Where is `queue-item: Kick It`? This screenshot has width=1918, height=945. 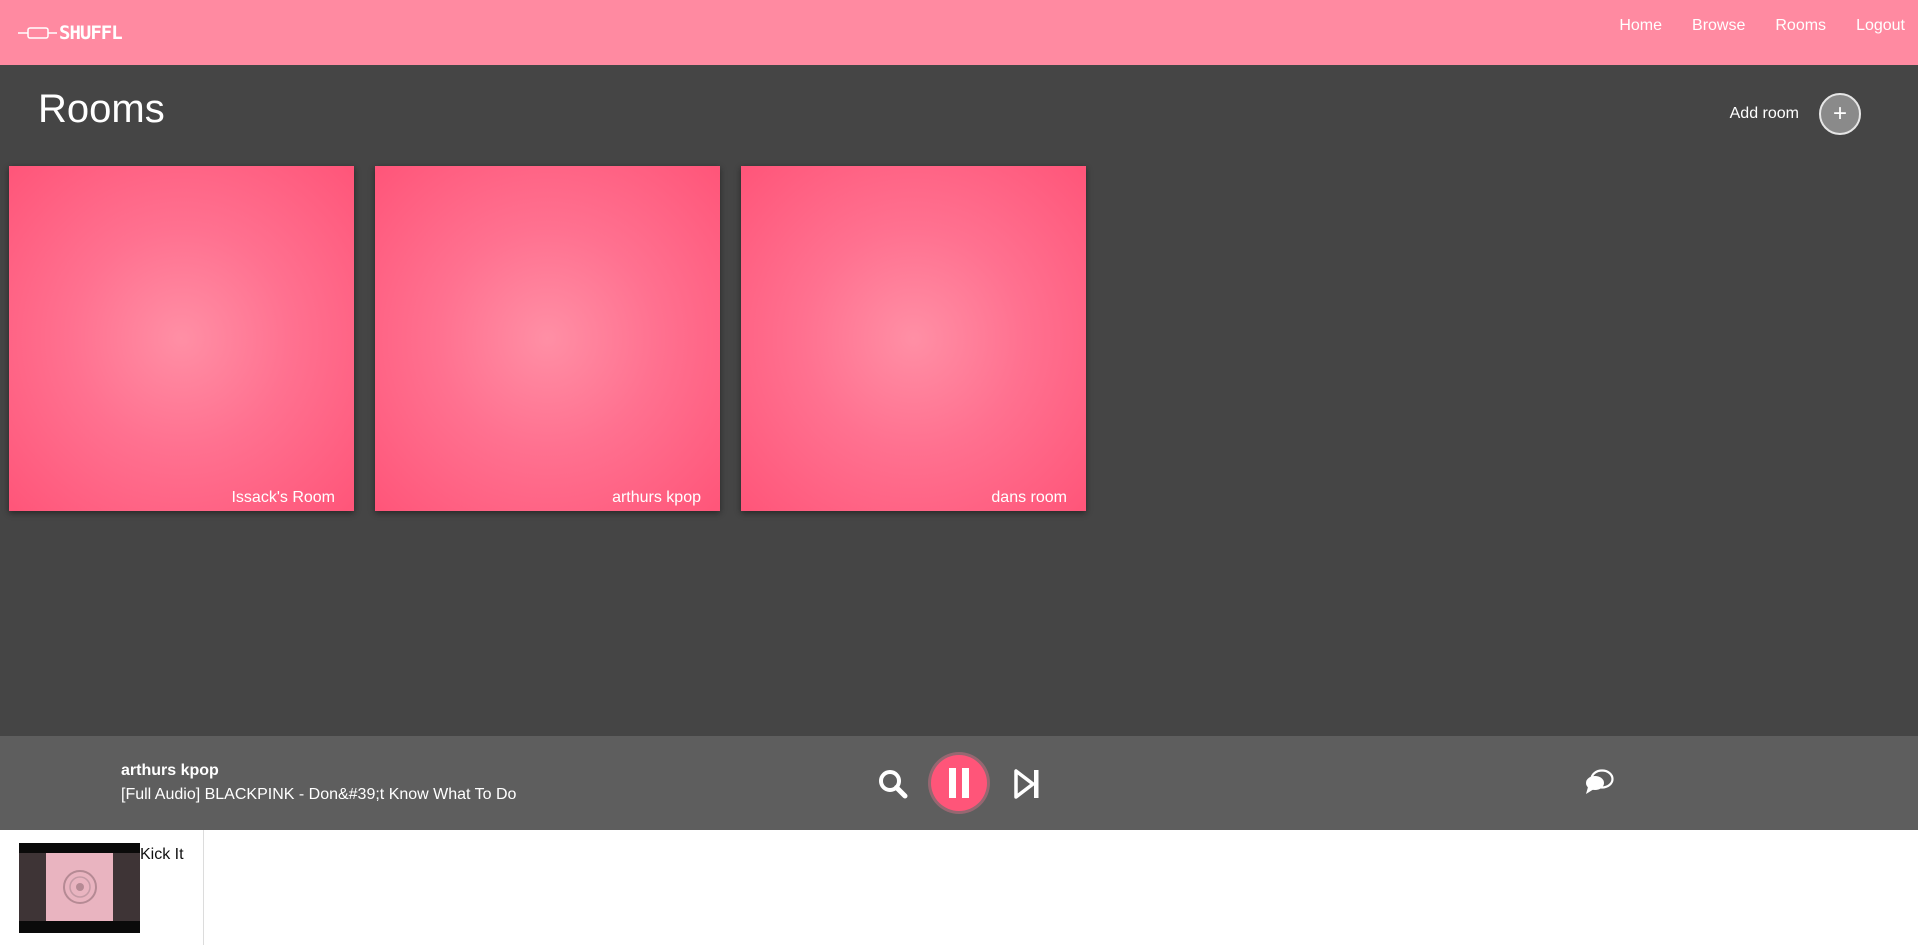
queue-item: Kick It is located at coordinates (102, 887).